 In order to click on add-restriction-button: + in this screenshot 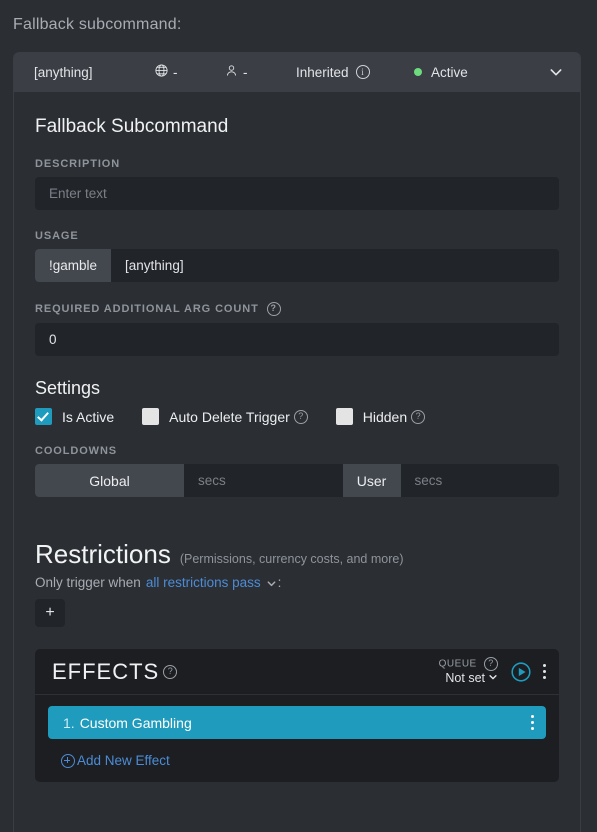, I will do `click(50, 613)`.